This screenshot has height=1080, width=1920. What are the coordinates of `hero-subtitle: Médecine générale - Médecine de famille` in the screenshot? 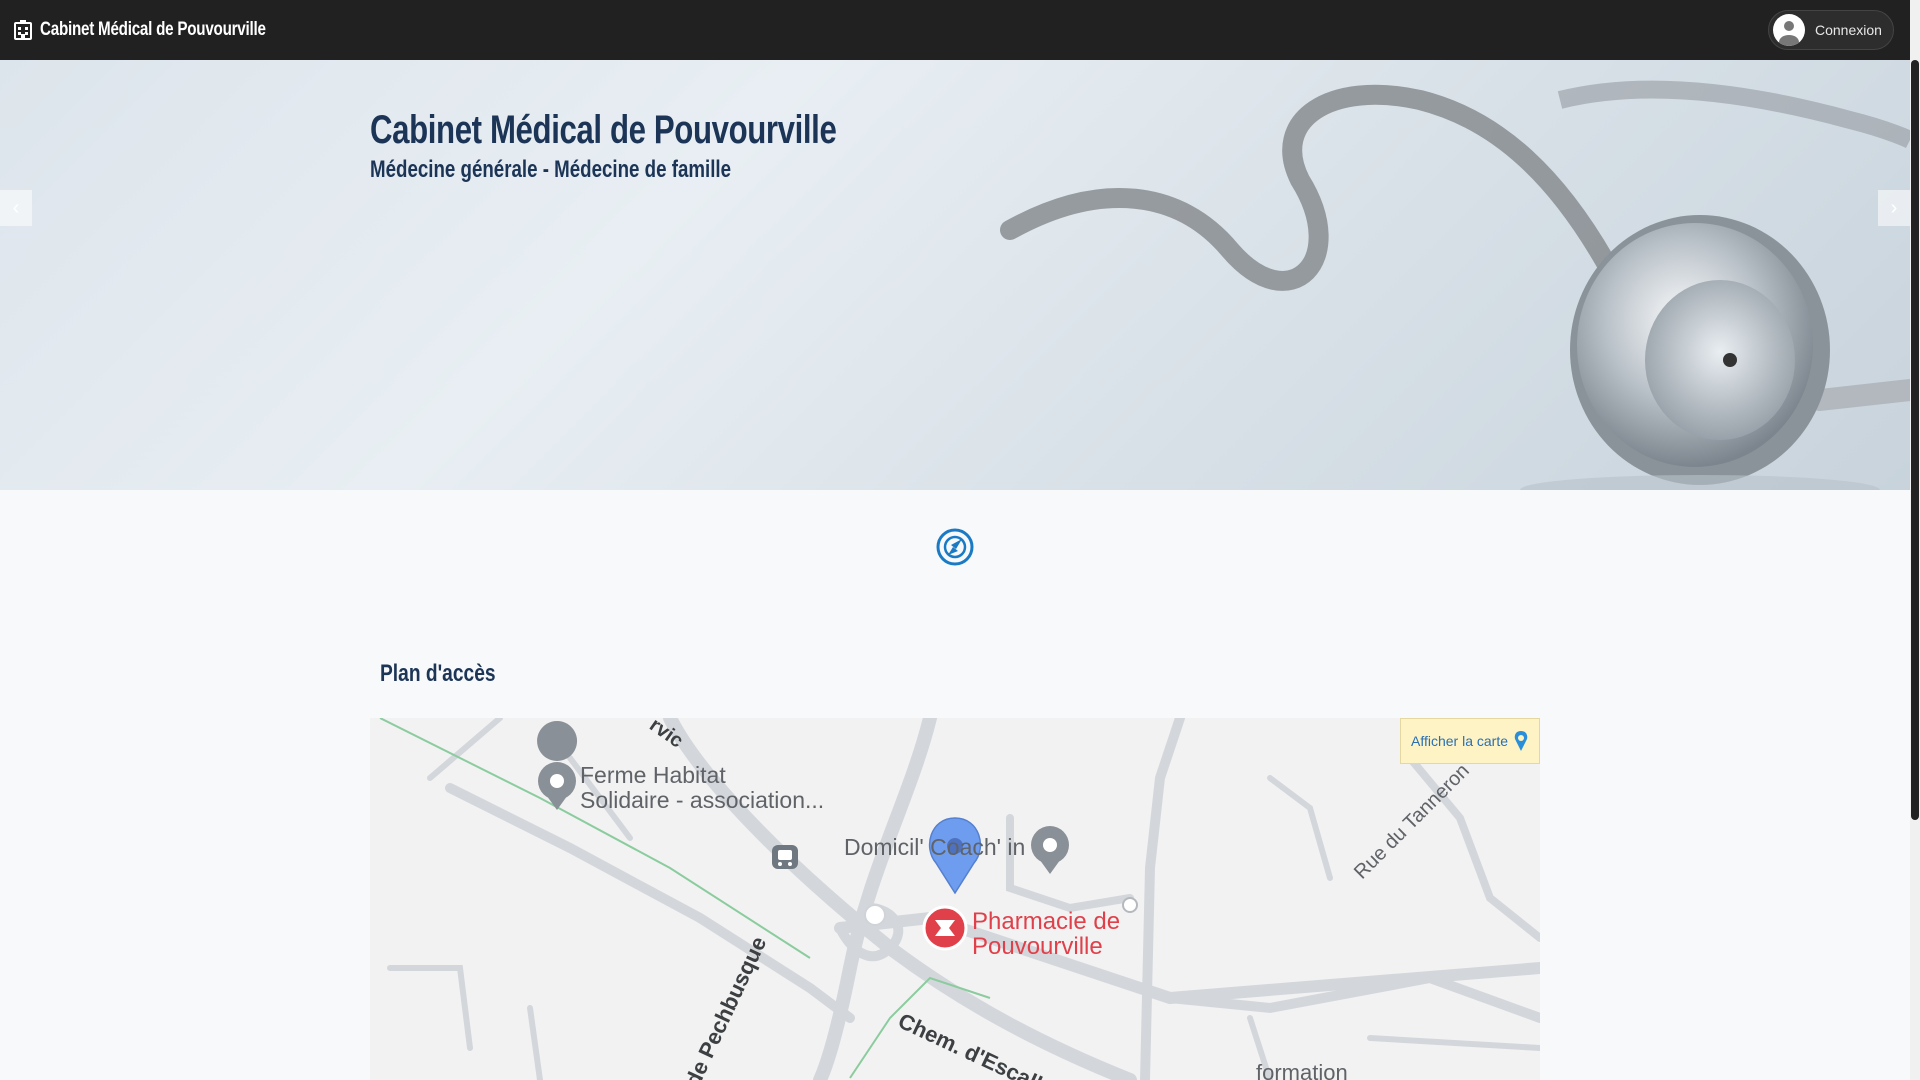 It's located at (551, 169).